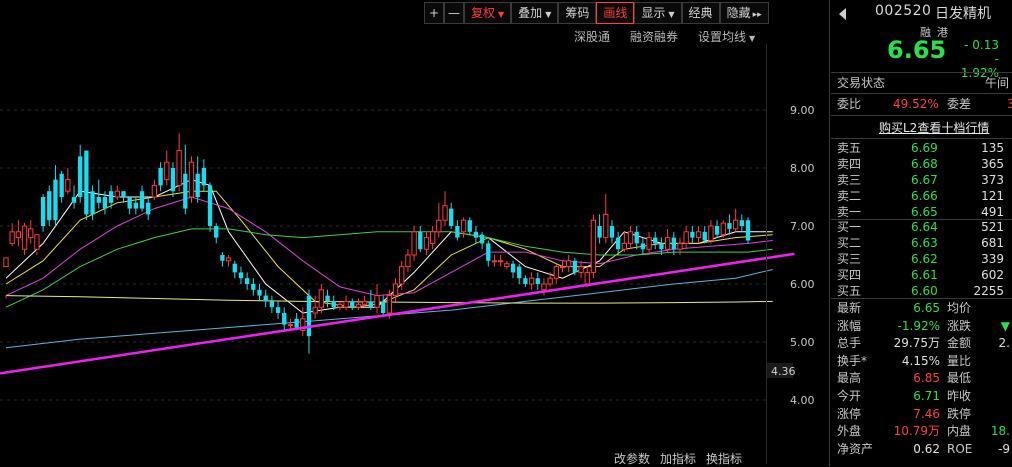 This screenshot has width=1012, height=467. Describe the element at coordinates (1004, 343) in the screenshot. I see `stat-value: 2.` at that location.